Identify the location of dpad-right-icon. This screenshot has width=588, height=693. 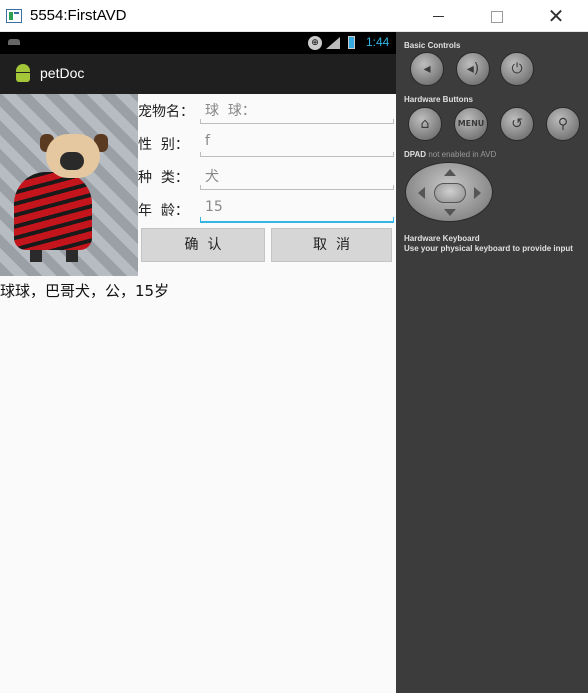
(477, 193).